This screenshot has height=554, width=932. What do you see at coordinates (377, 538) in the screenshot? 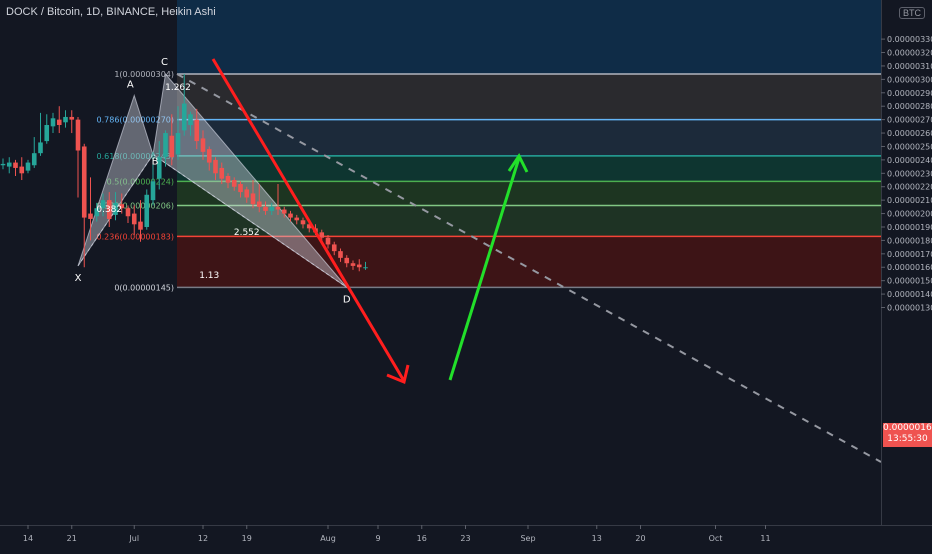
I see `time-tick-label: 9` at bounding box center [377, 538].